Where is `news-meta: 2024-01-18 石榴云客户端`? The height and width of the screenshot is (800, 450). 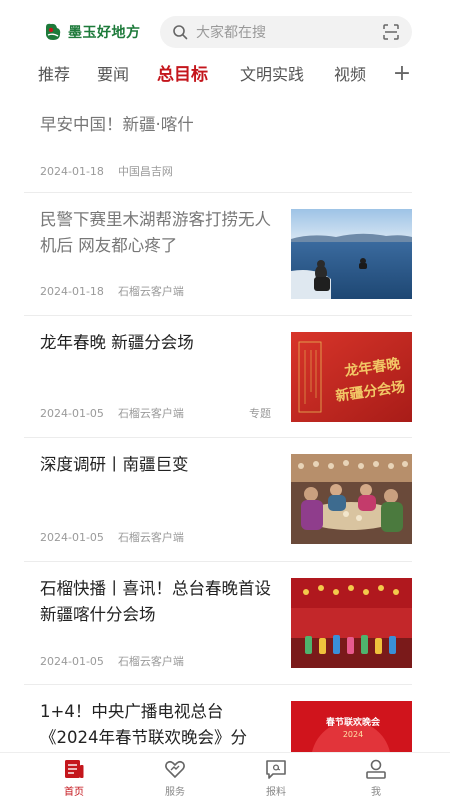 news-meta: 2024-01-18 石榴云客户端 is located at coordinates (112, 291).